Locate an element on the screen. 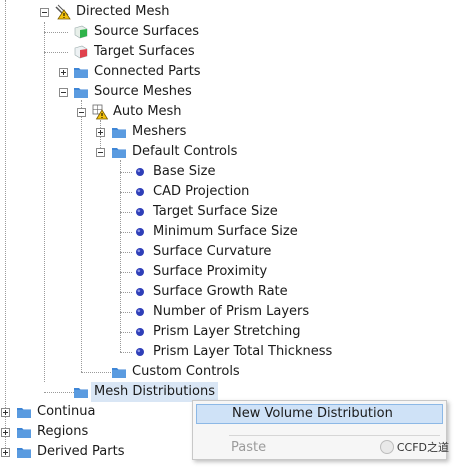 This screenshot has width=457, height=467. tree-node-control: Surface Curvature is located at coordinates (201, 252).